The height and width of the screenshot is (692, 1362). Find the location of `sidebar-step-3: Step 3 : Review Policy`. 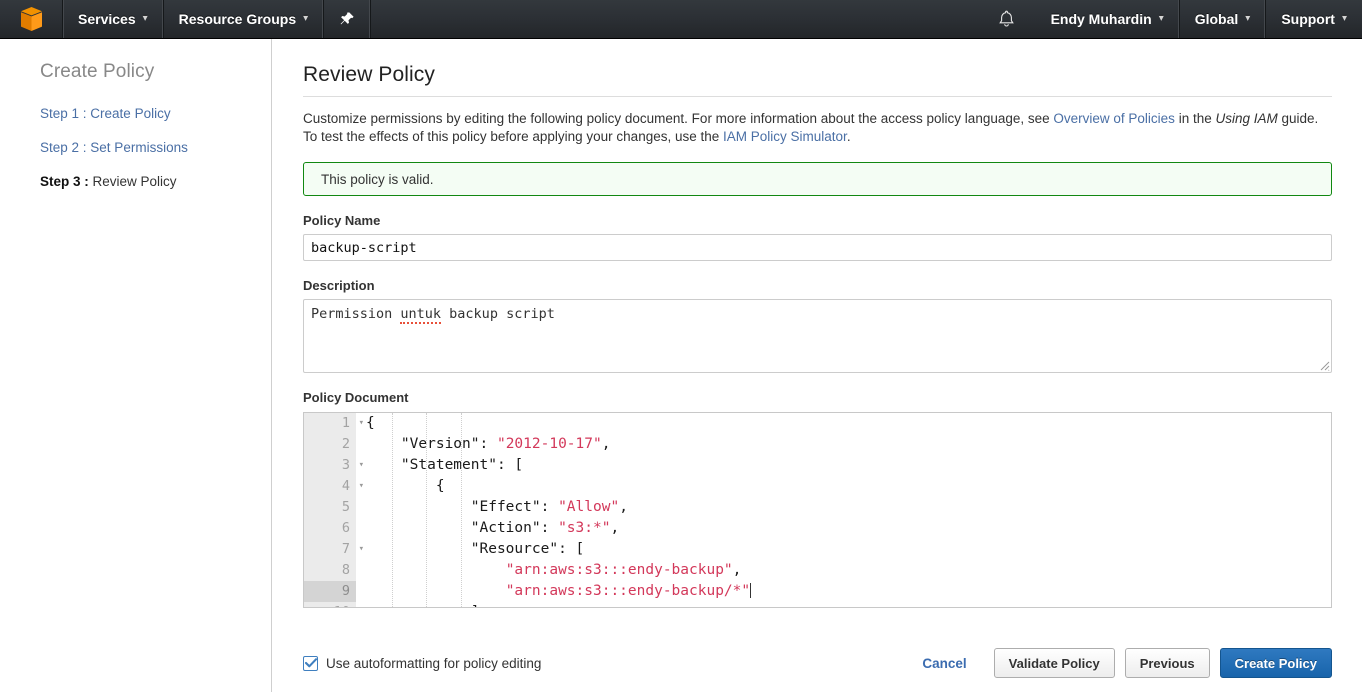

sidebar-step-3: Step 3 : Review Policy is located at coordinates (155, 181).